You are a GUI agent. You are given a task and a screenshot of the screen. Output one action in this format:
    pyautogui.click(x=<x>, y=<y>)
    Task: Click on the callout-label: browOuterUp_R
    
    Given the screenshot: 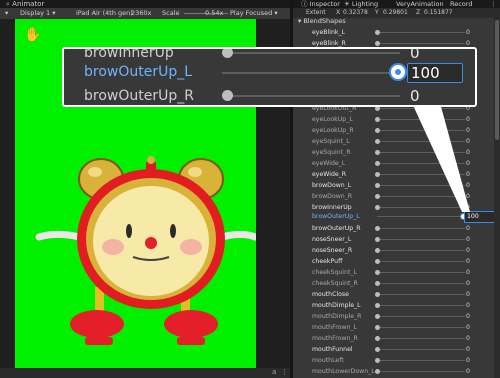 What is the action you would take?
    pyautogui.click(x=139, y=96)
    